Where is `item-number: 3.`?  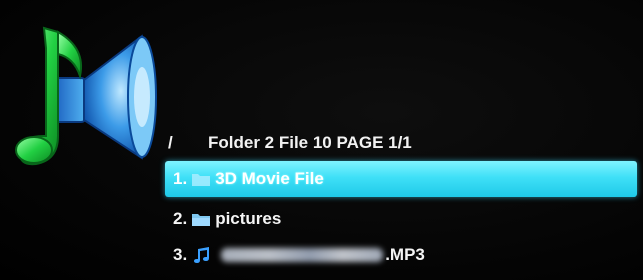 item-number: 3. is located at coordinates (180, 254).